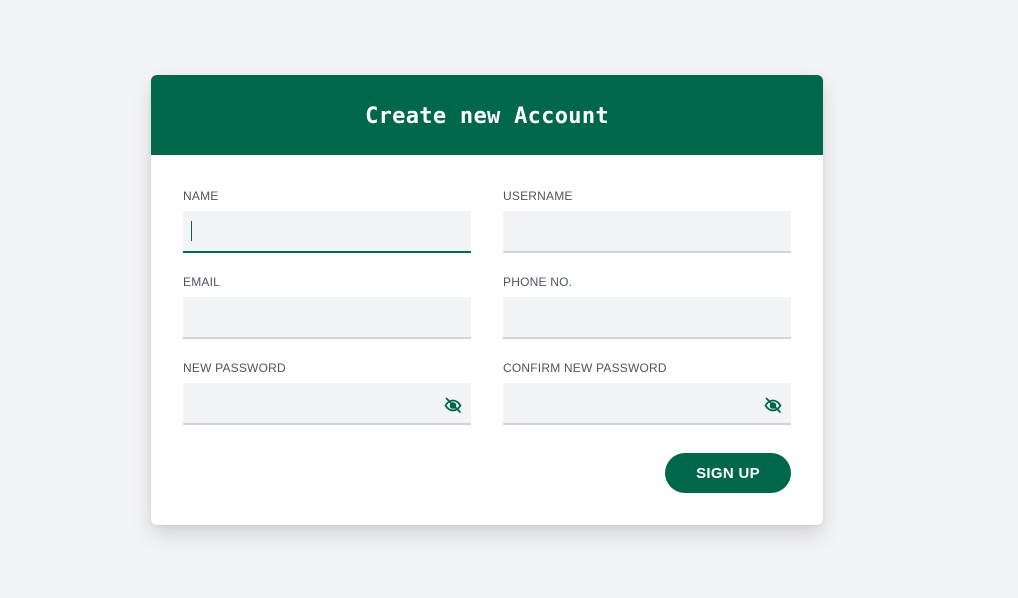 This screenshot has width=1018, height=598. I want to click on email-label: EMAIL, so click(202, 282).